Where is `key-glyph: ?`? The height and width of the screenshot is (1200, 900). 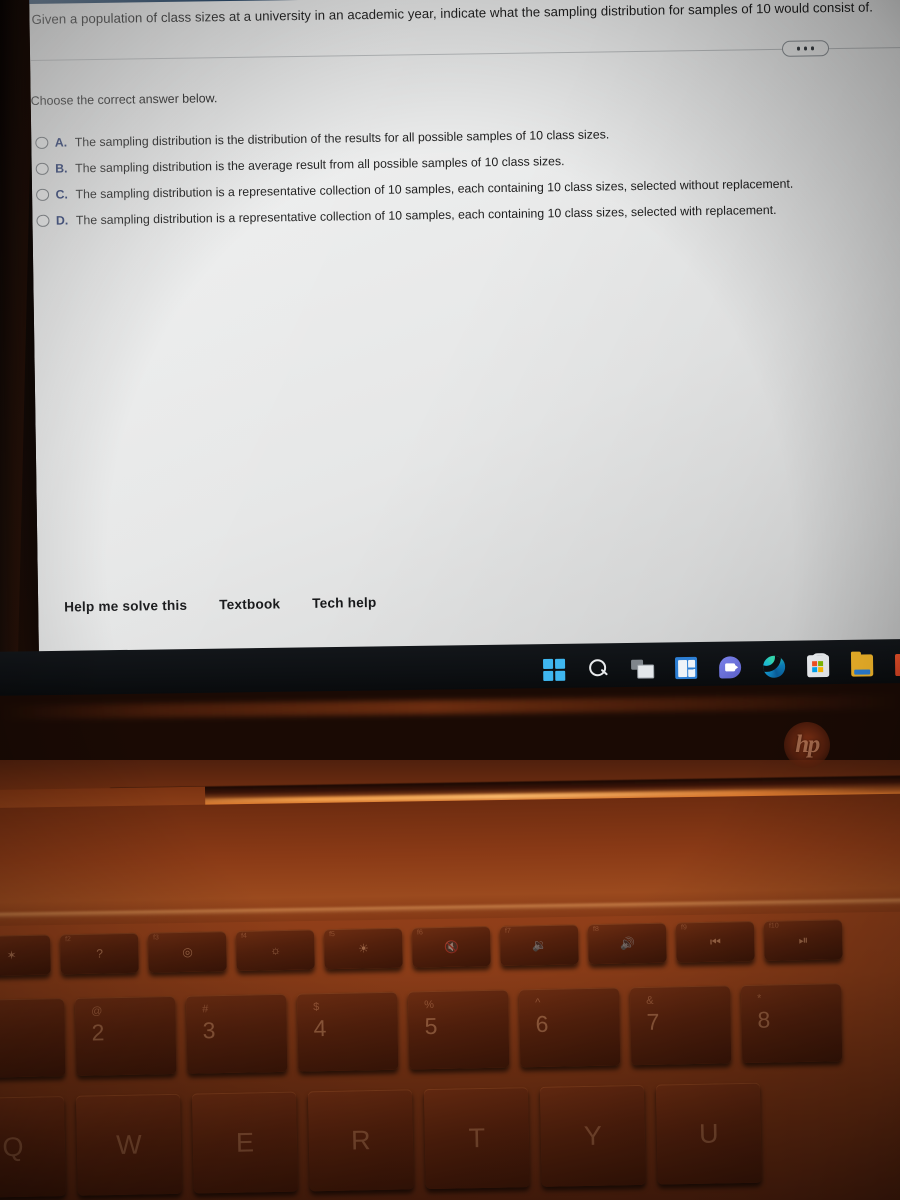
key-glyph: ? is located at coordinates (99, 953).